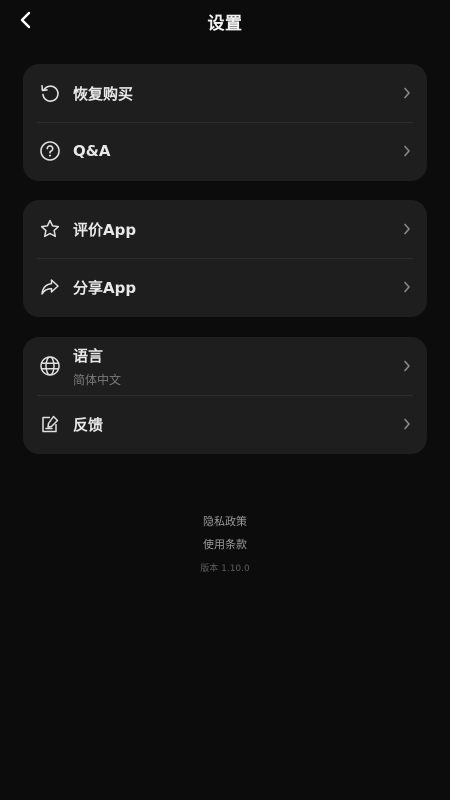 This screenshot has width=450, height=800. Describe the element at coordinates (97, 379) in the screenshot. I see `language-value: 简体中文` at that location.